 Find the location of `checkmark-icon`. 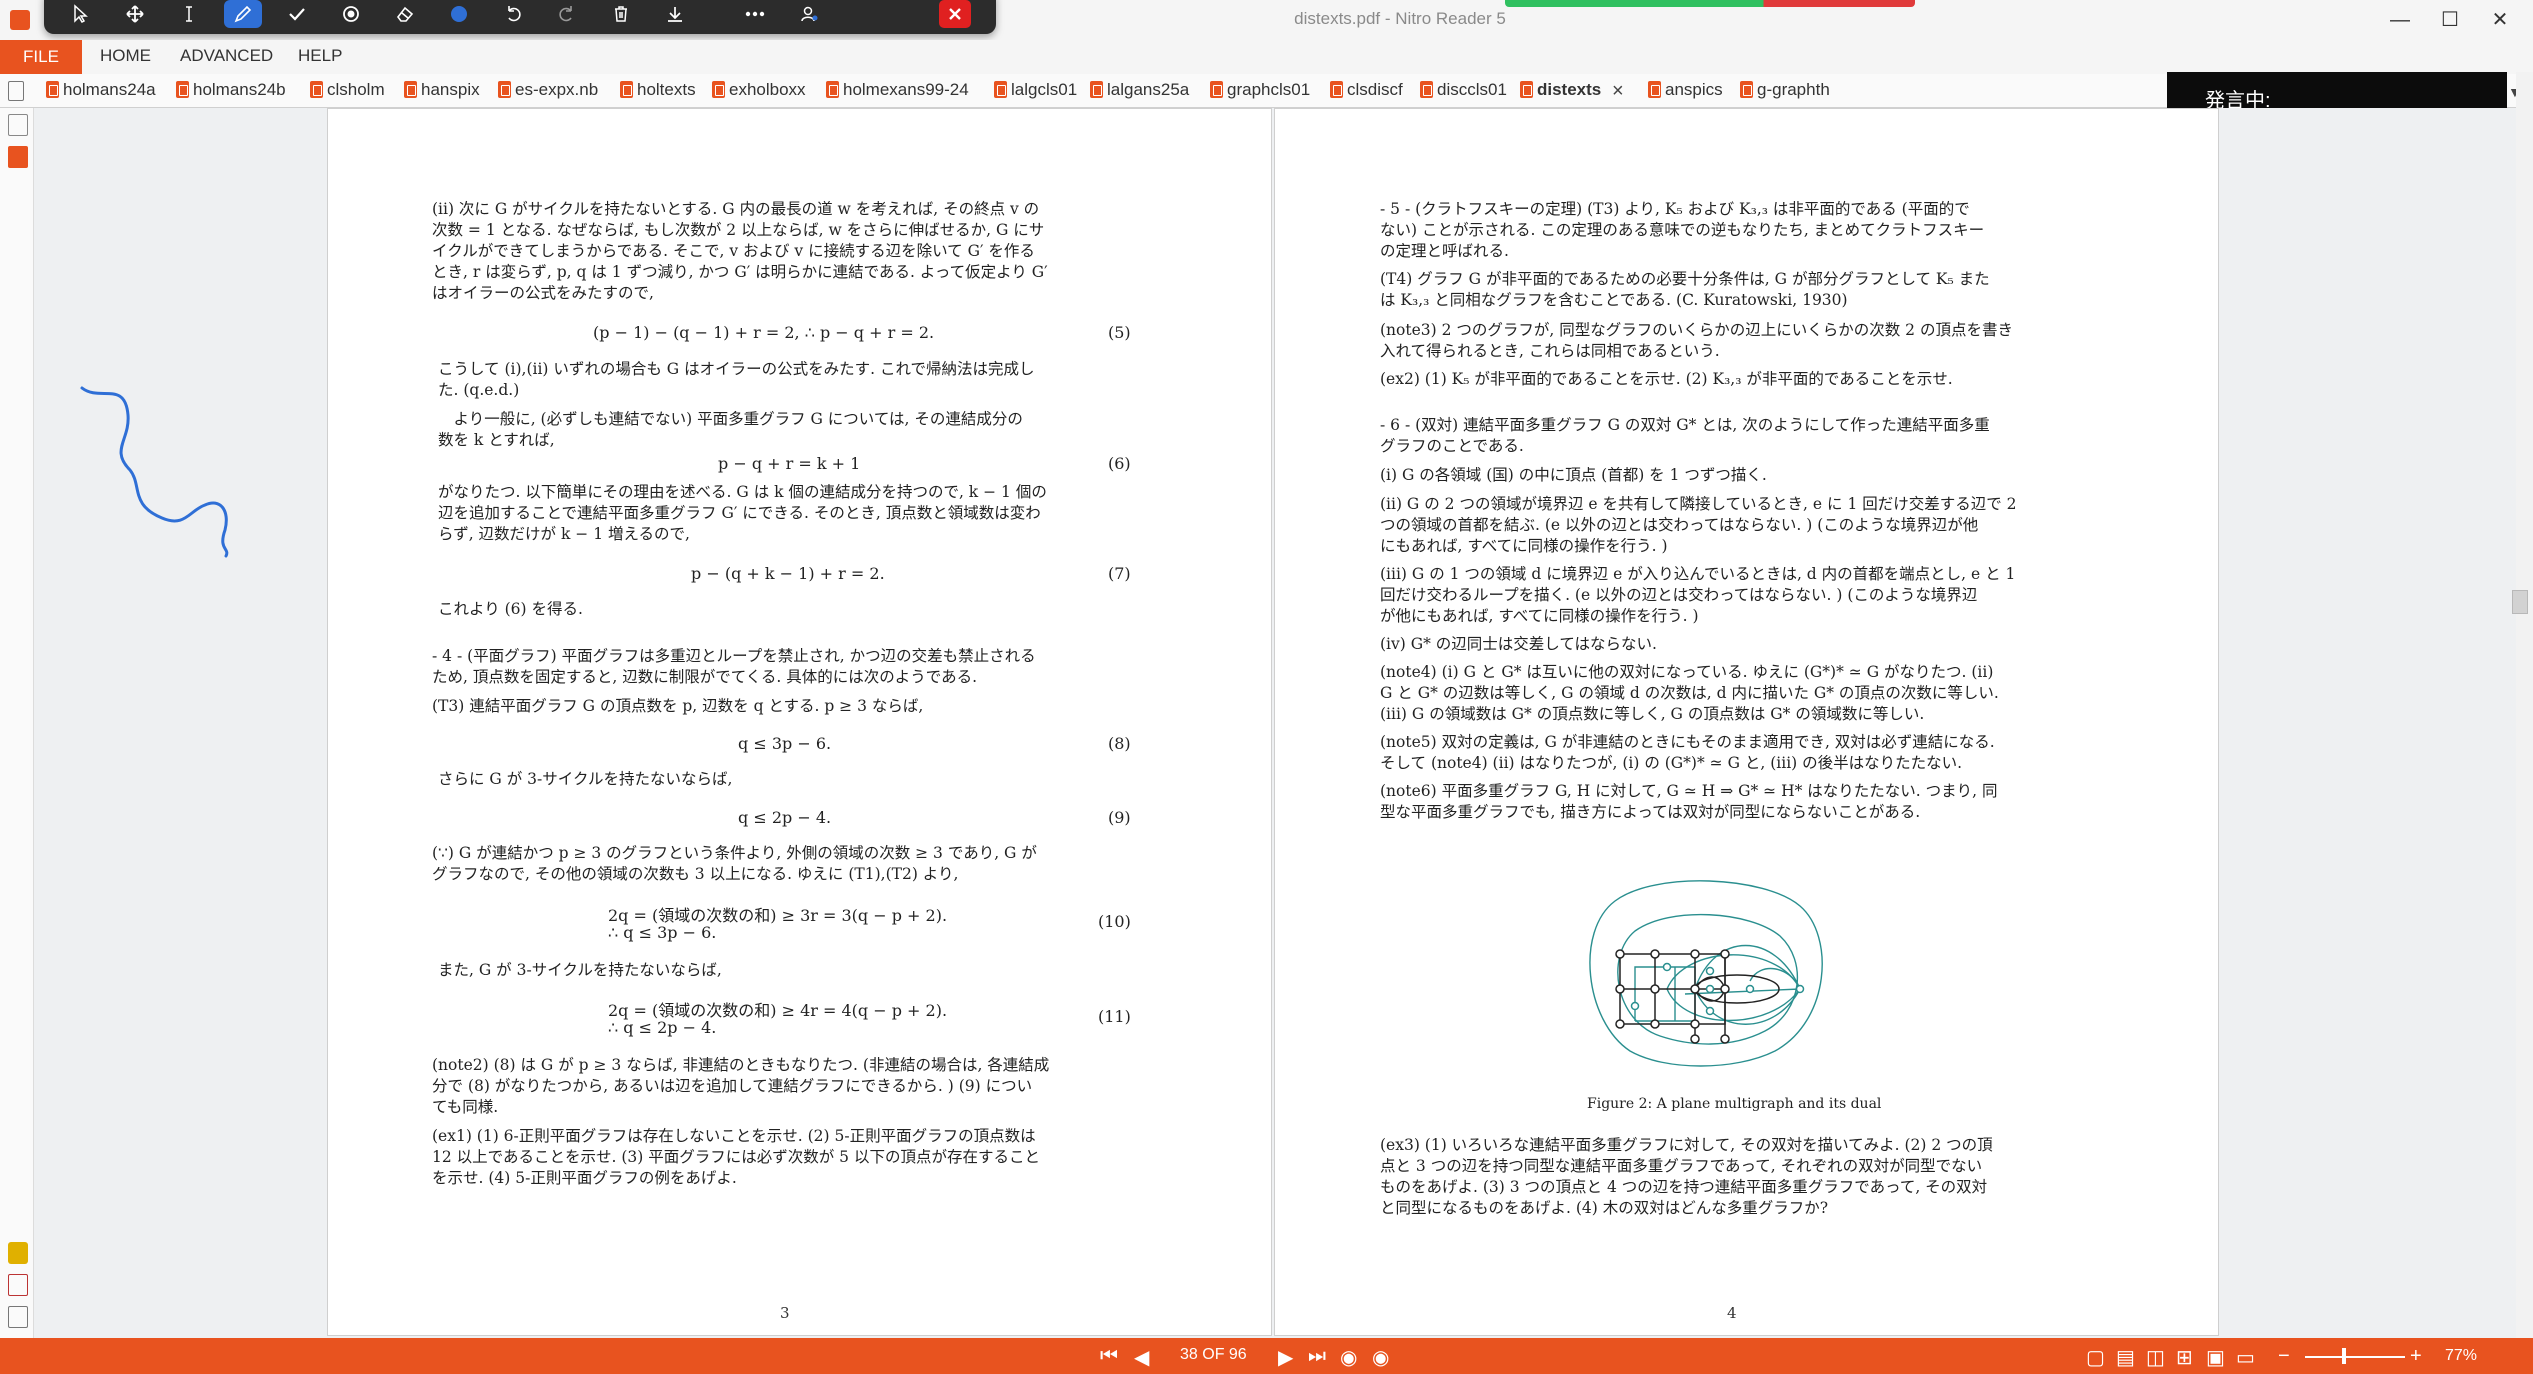

checkmark-icon is located at coordinates (297, 14).